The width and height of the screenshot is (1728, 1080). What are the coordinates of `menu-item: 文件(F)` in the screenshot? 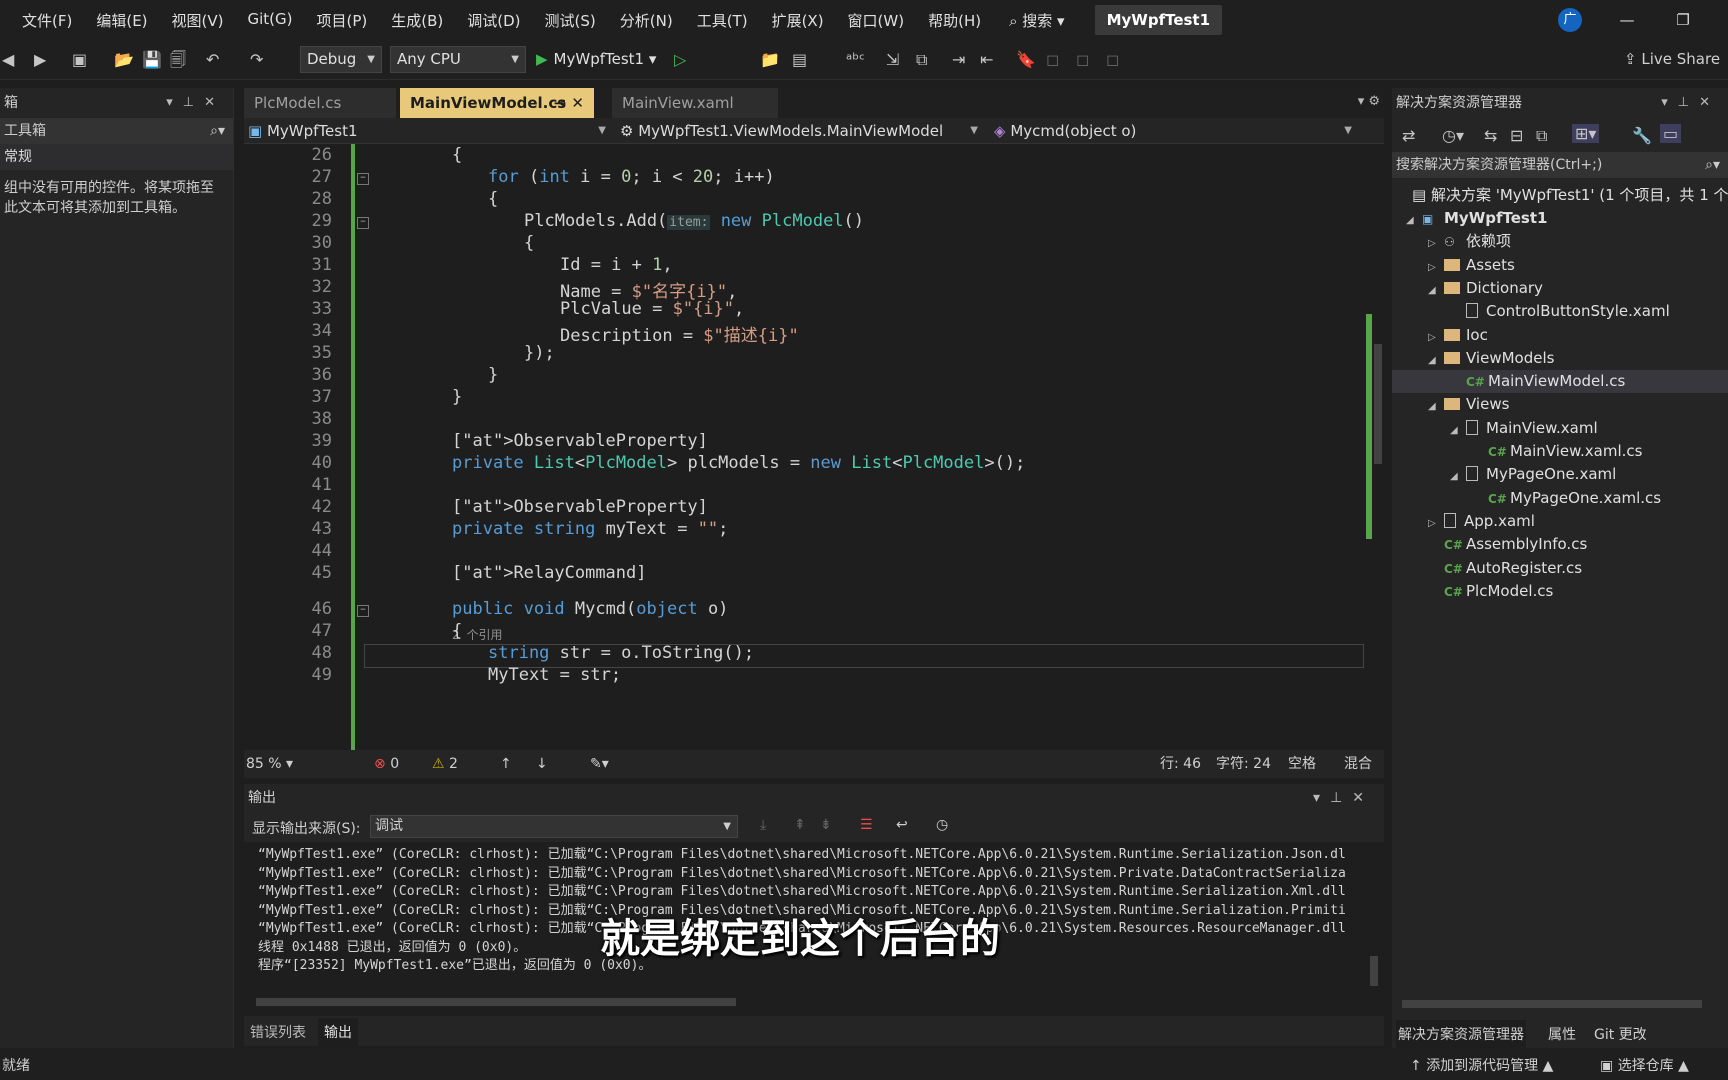 It's located at (47, 20).